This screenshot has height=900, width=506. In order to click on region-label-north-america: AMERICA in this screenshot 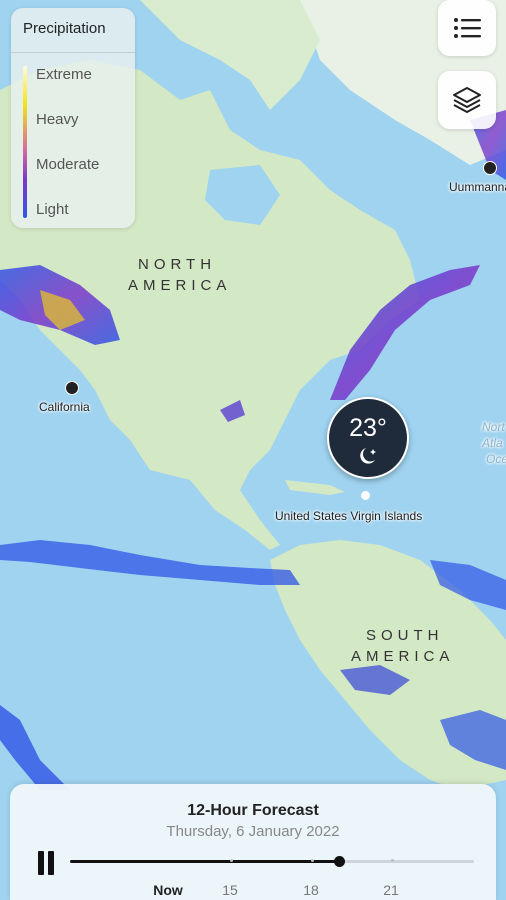, I will do `click(180, 285)`.